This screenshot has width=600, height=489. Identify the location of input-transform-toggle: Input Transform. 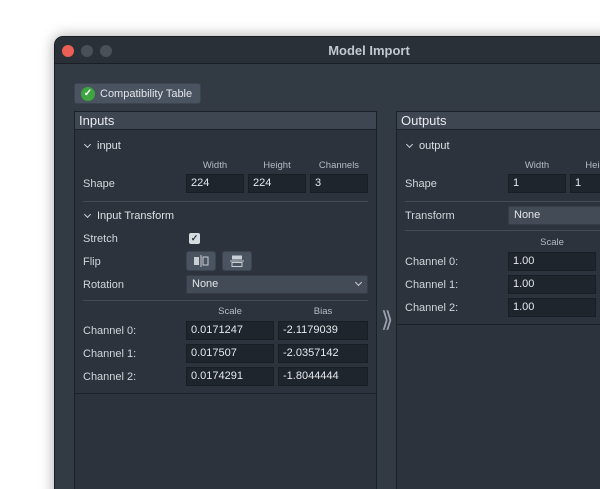
(129, 216).